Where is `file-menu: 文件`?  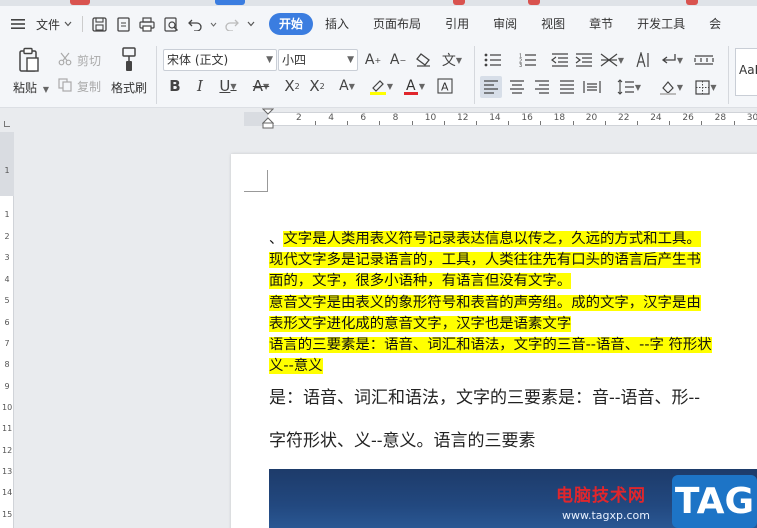 file-menu: 文件 is located at coordinates (54, 24).